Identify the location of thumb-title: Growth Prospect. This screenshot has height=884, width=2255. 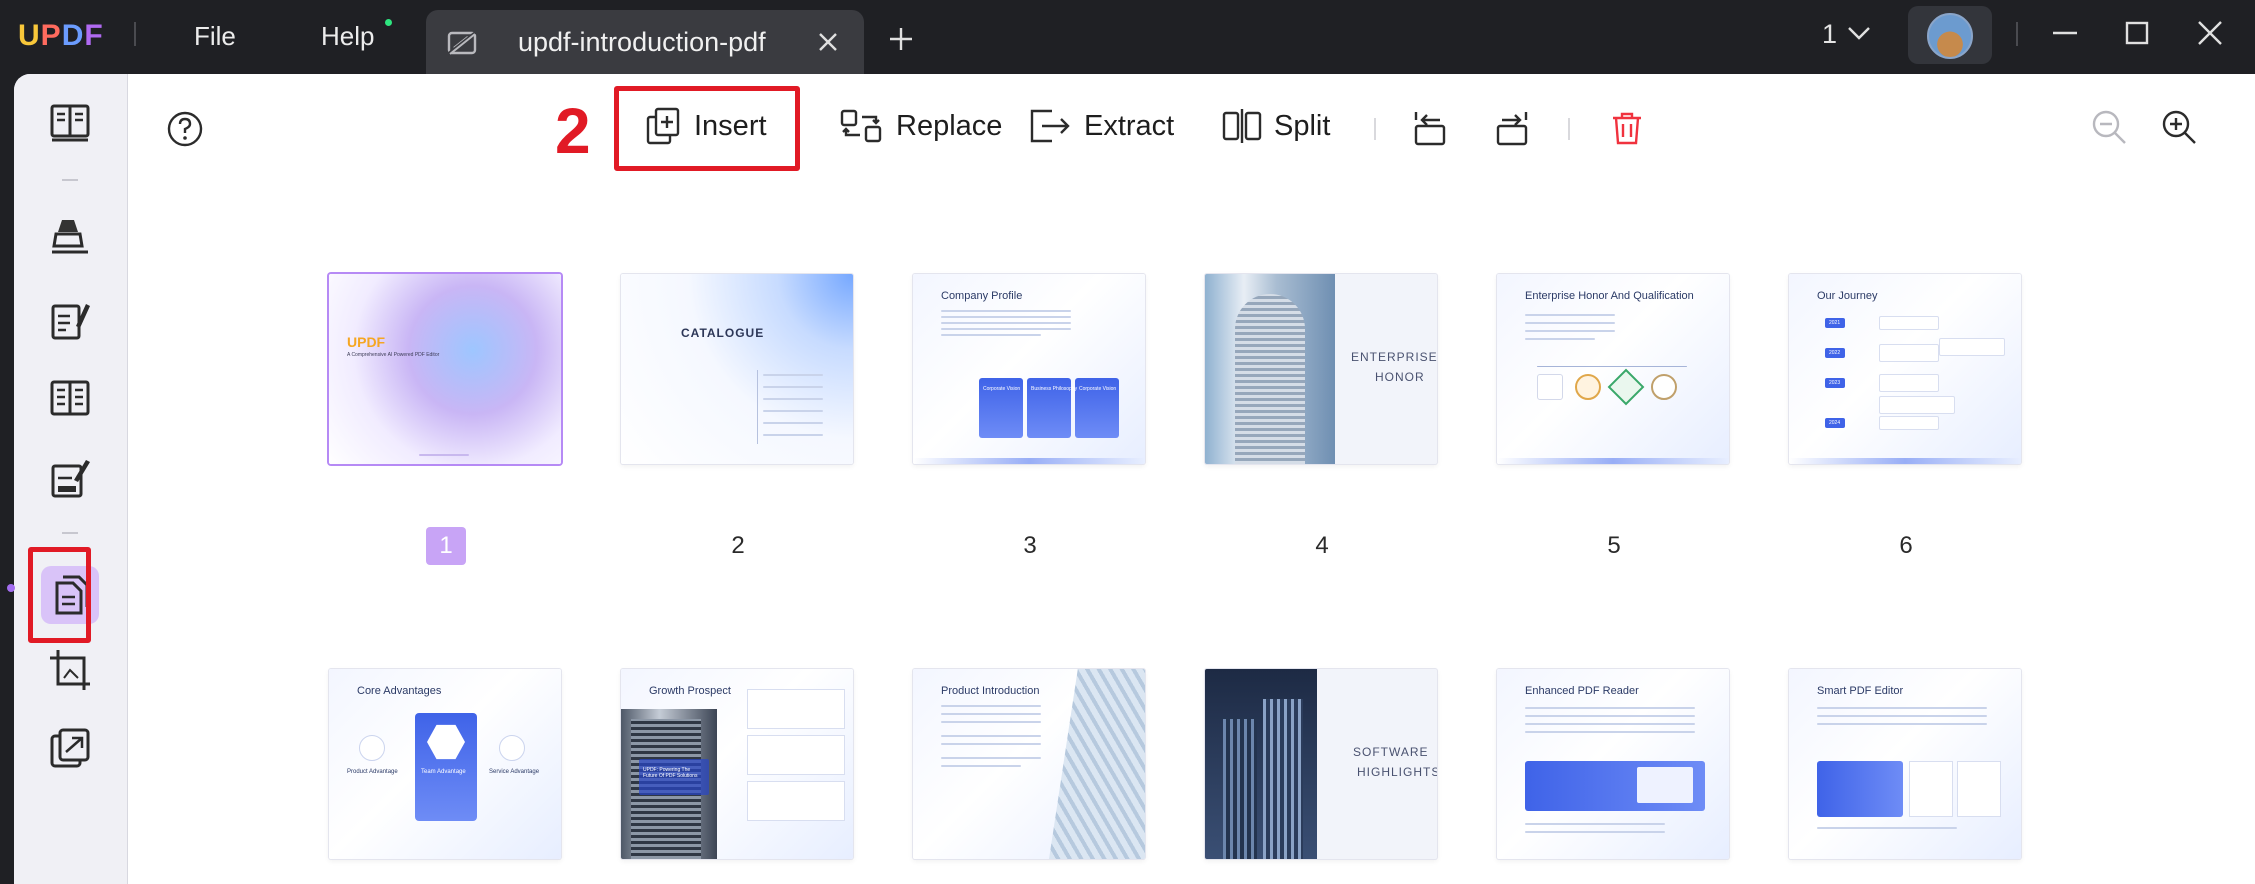
(690, 691).